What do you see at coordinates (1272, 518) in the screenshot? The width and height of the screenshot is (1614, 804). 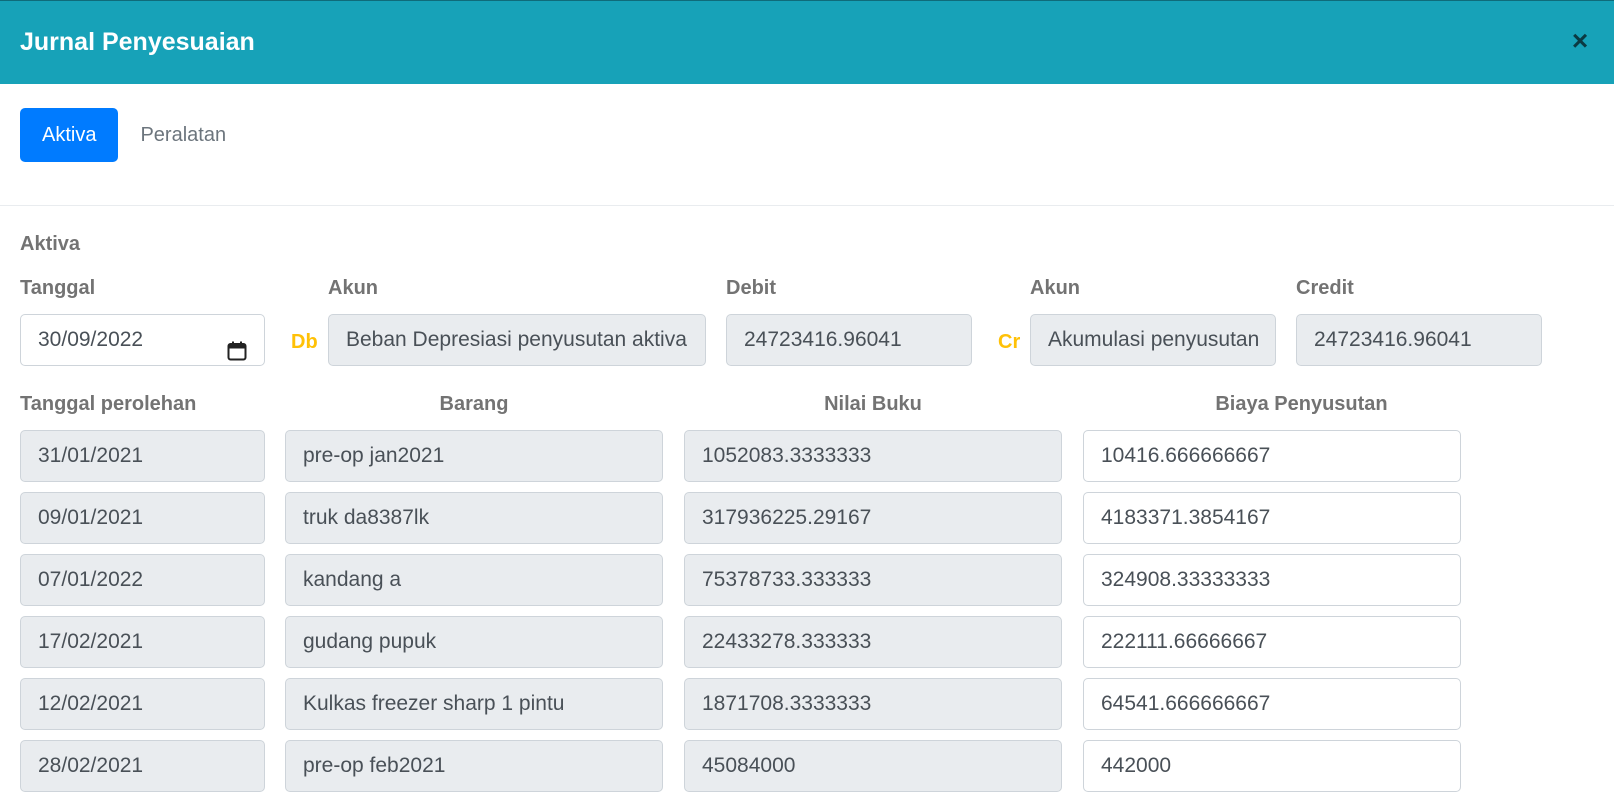 I see `biaya-penyusutan-input: 4183371.3854167` at bounding box center [1272, 518].